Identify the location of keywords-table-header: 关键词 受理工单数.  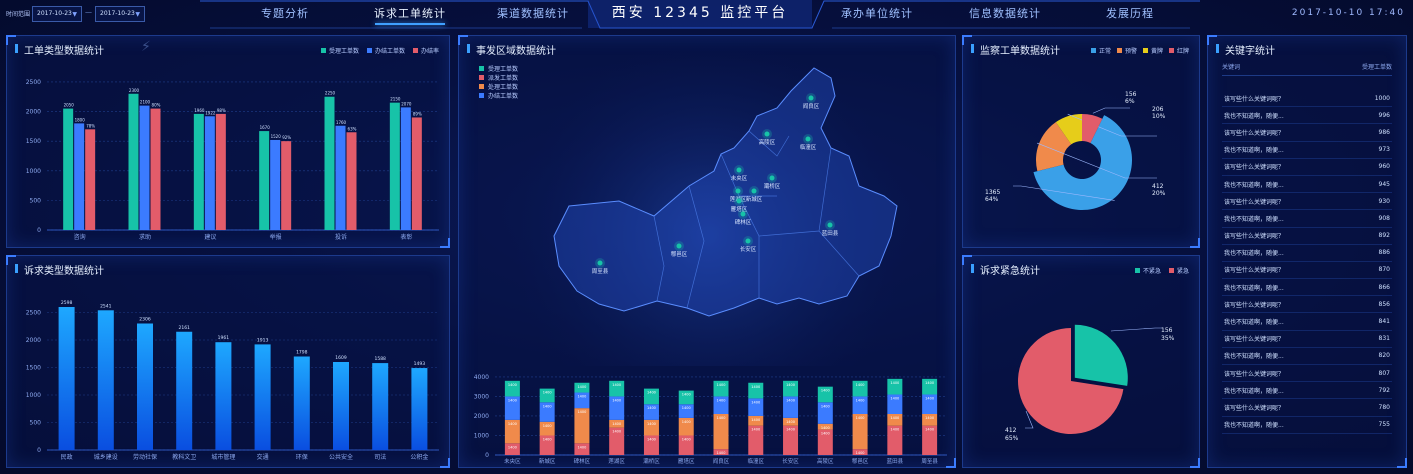
(1307, 69).